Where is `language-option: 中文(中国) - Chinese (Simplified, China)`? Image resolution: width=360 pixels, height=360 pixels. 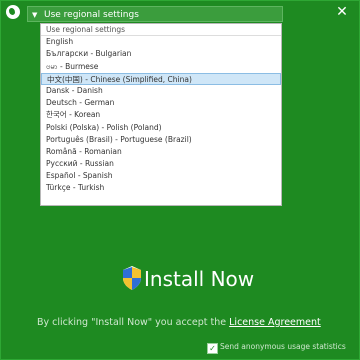 language-option: 中文(中国) - Chinese (Simplified, China) is located at coordinates (161, 78).